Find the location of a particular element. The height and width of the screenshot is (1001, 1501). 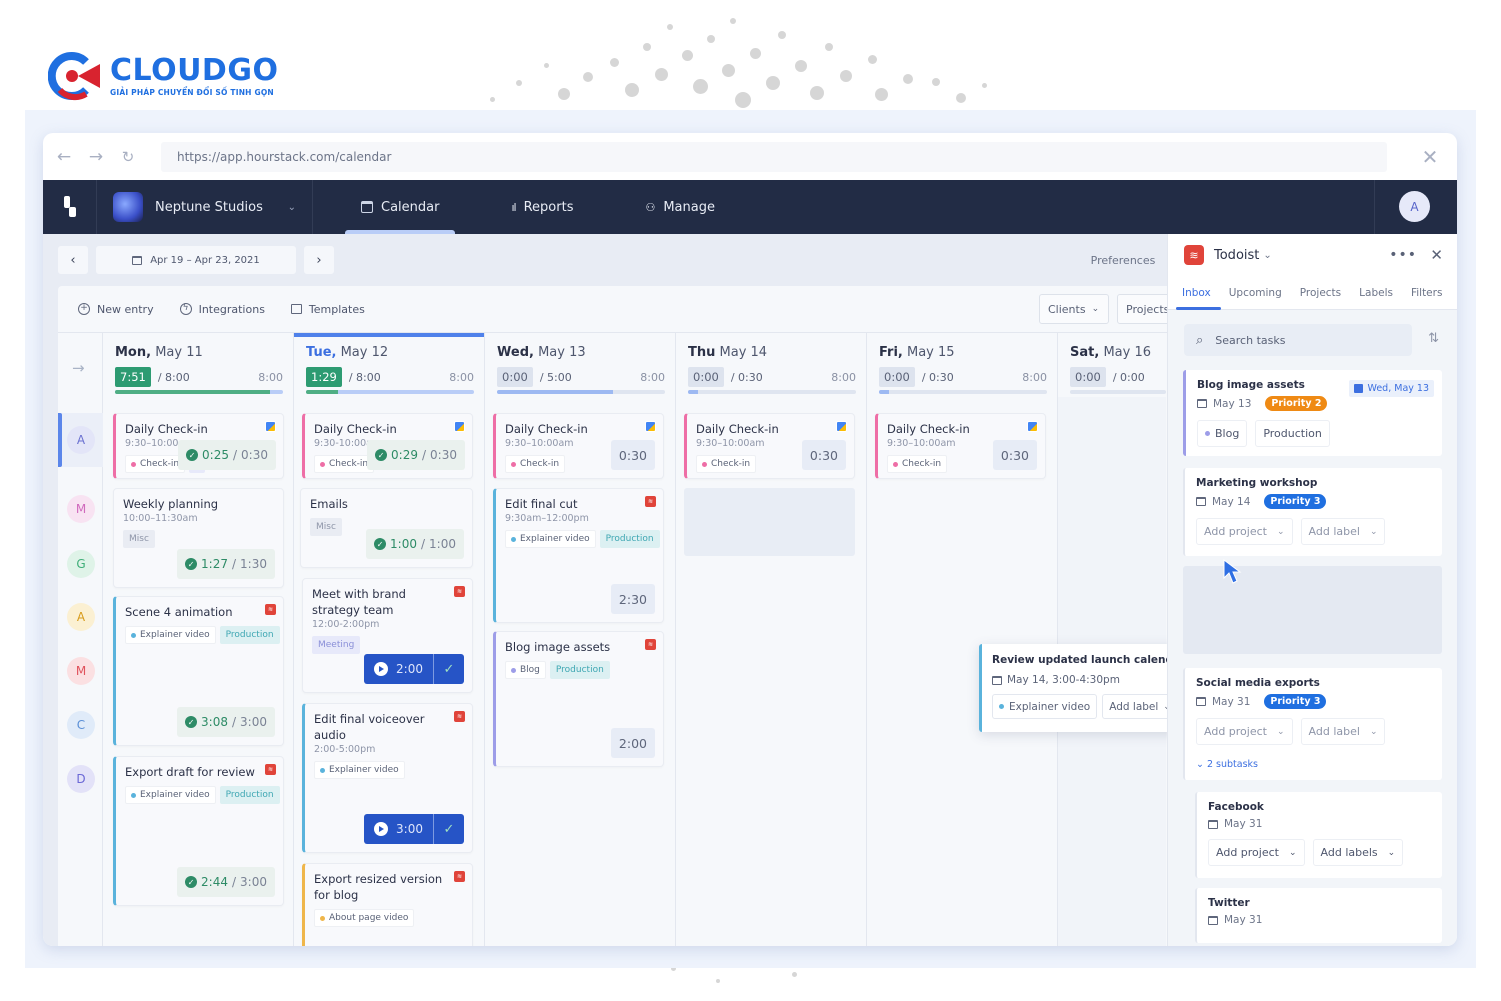

todoist-title: Todoist is located at coordinates (1236, 255).